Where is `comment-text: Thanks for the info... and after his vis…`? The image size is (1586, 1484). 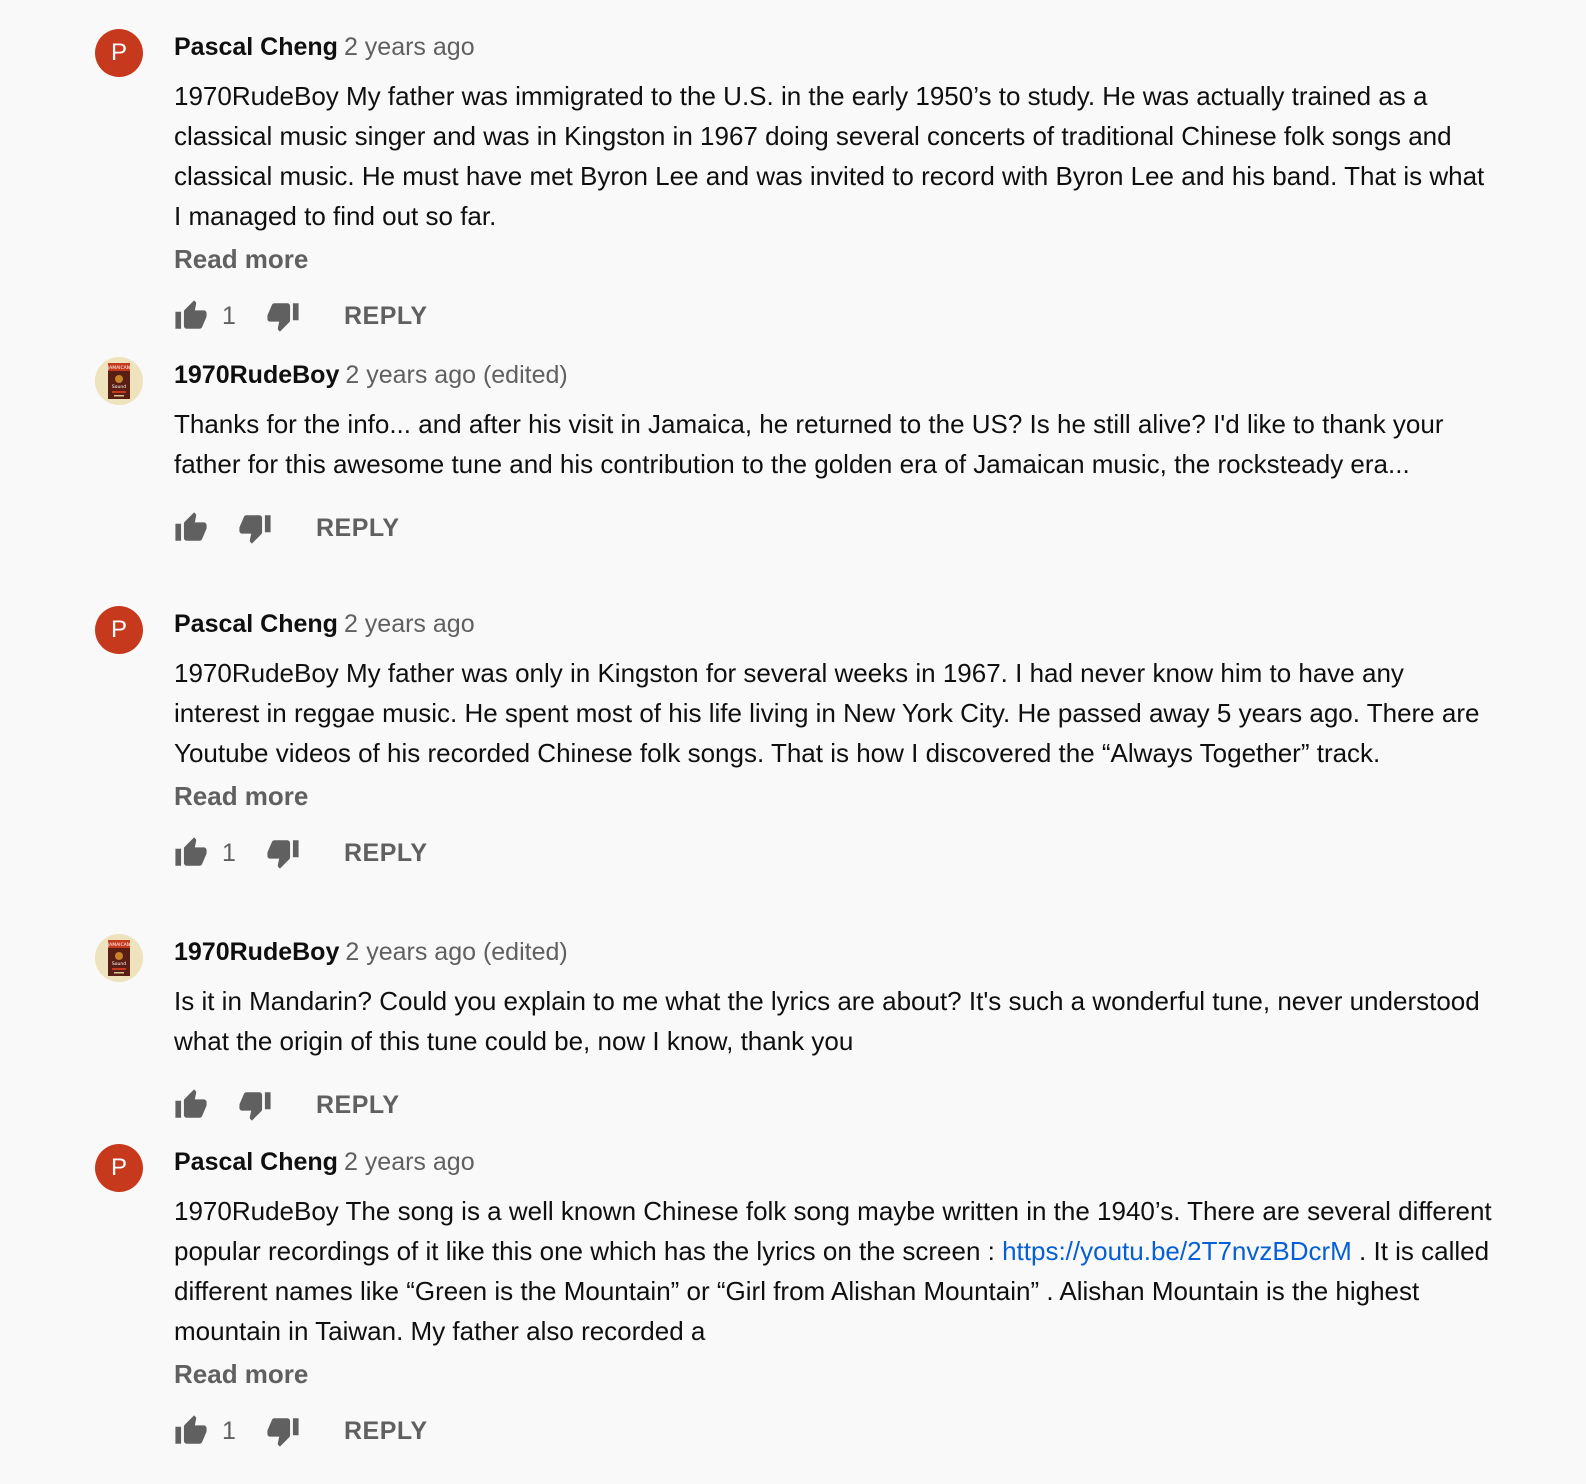
comment-text: Thanks for the info... and after his vis… is located at coordinates (809, 444).